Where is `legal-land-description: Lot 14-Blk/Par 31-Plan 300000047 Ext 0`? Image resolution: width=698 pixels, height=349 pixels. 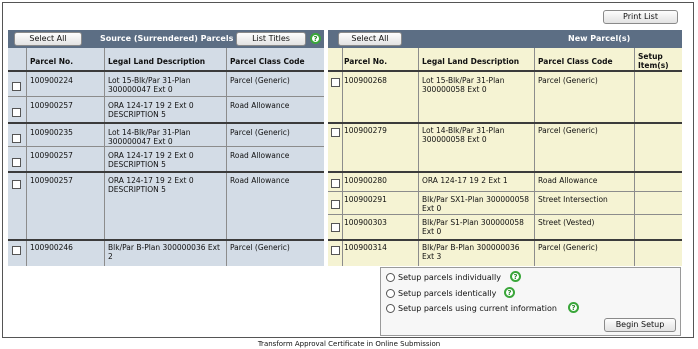 legal-land-description: Lot 14-Blk/Par 31-Plan 300000047 Ext 0 is located at coordinates (149, 137).